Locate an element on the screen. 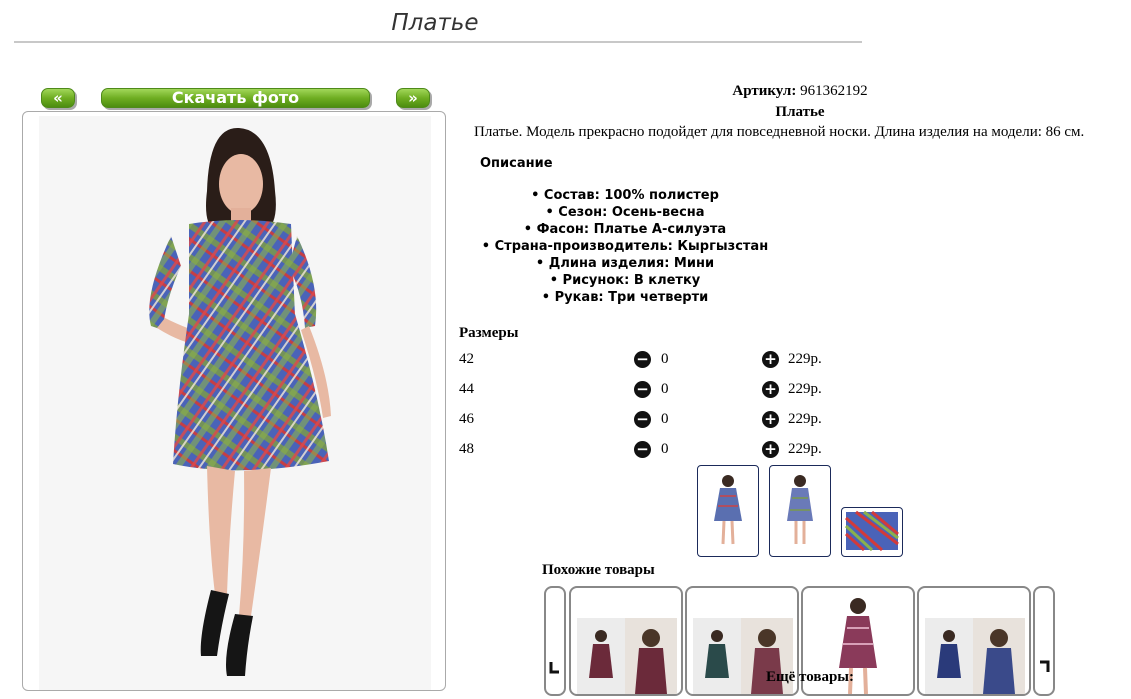 This screenshot has width=1131, height=699. arrow-left-icon is located at coordinates (554, 668).